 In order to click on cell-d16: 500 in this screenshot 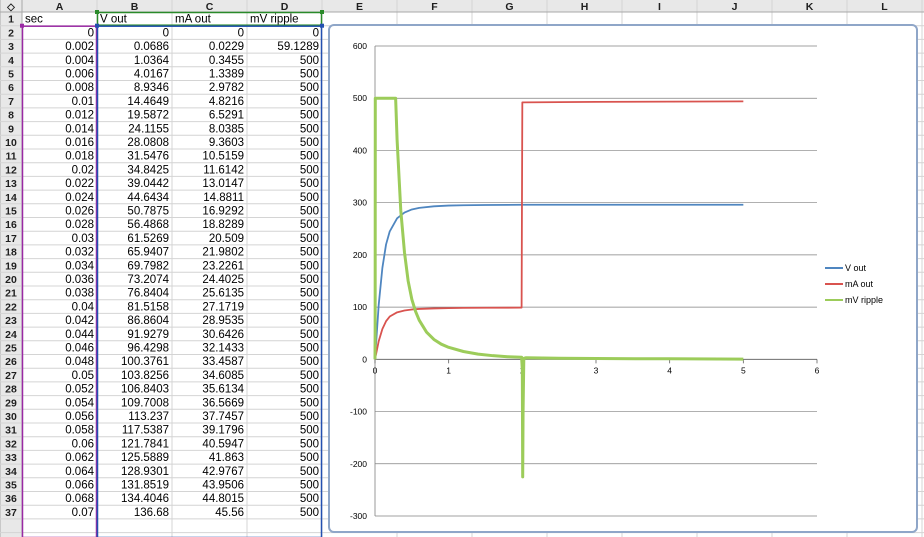, I will do `click(309, 225)`.